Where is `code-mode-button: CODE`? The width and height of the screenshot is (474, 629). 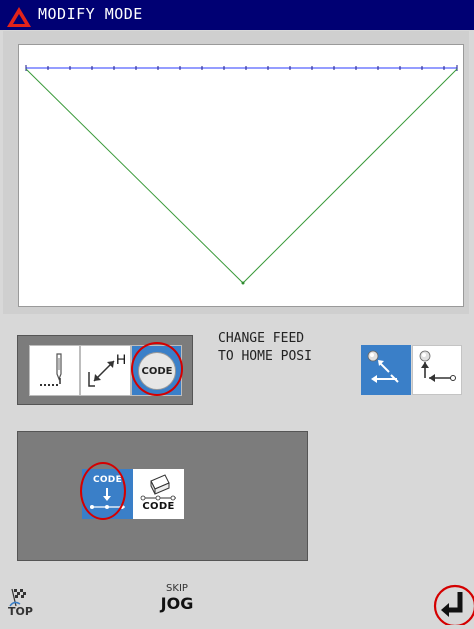
code-mode-button: CODE is located at coordinates (156, 370).